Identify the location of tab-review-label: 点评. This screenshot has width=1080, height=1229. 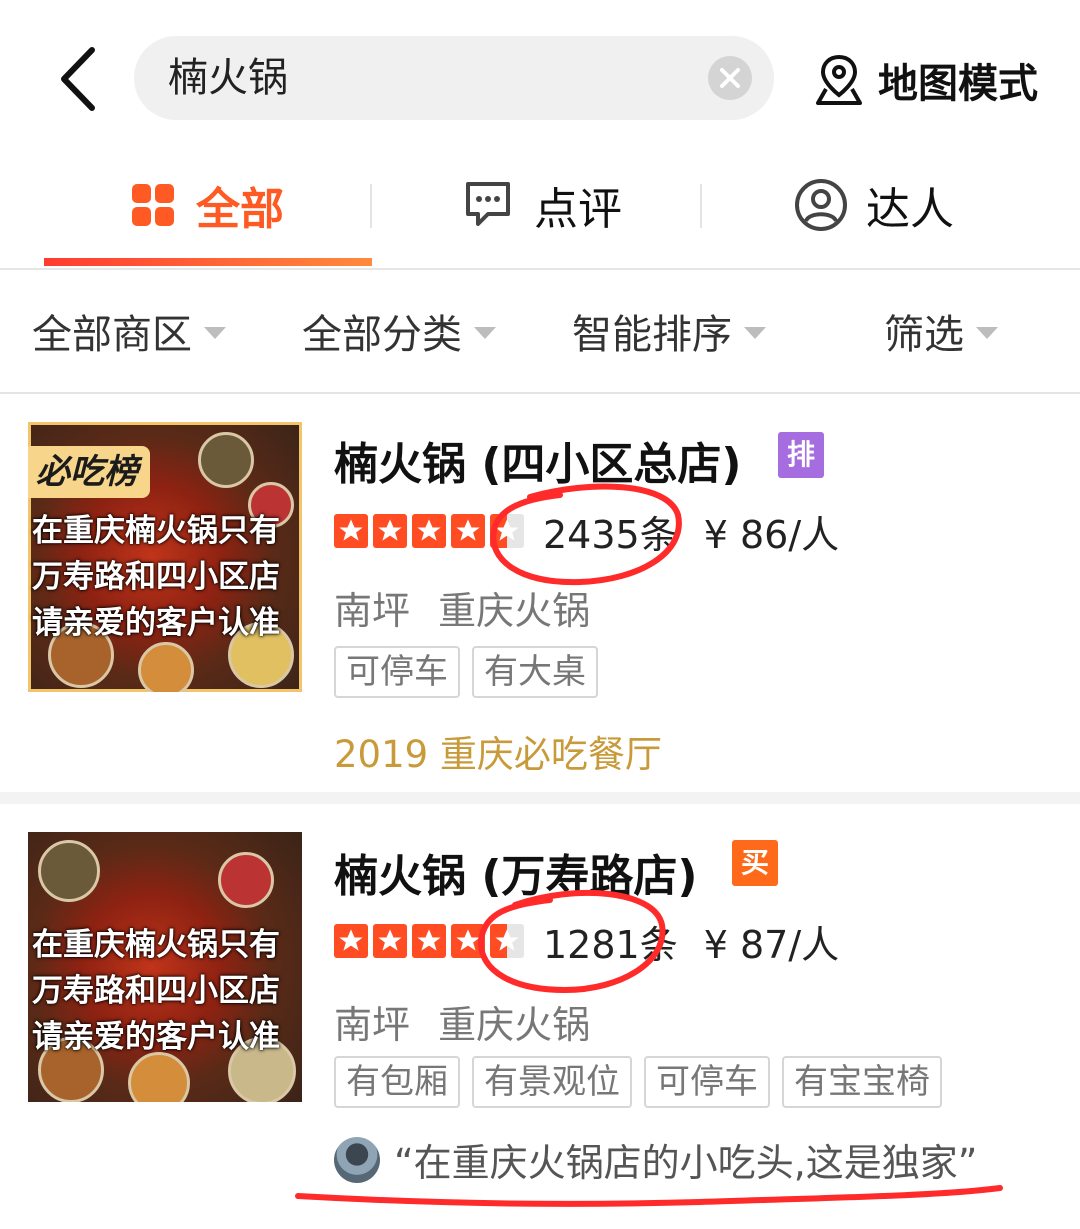
(578, 209).